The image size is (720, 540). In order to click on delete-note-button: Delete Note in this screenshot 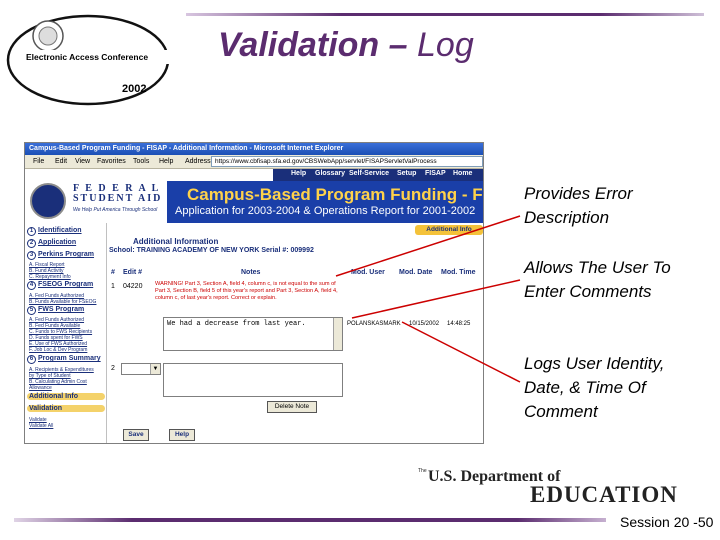, I will do `click(292, 407)`.